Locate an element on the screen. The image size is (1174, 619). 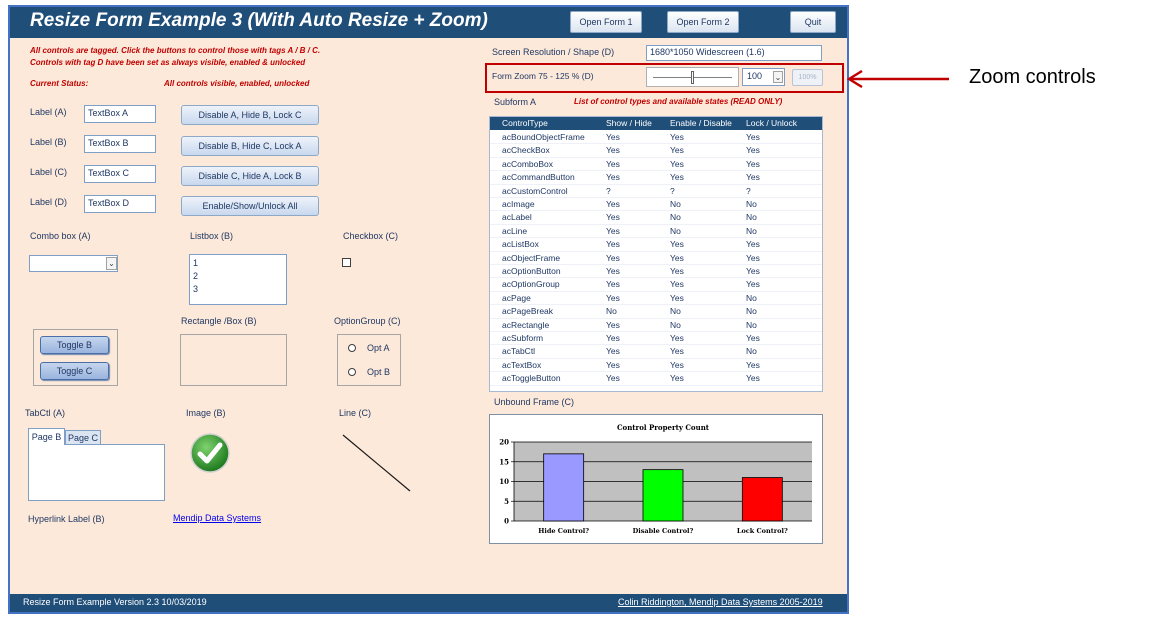
list-item: 1 is located at coordinates (238, 263).